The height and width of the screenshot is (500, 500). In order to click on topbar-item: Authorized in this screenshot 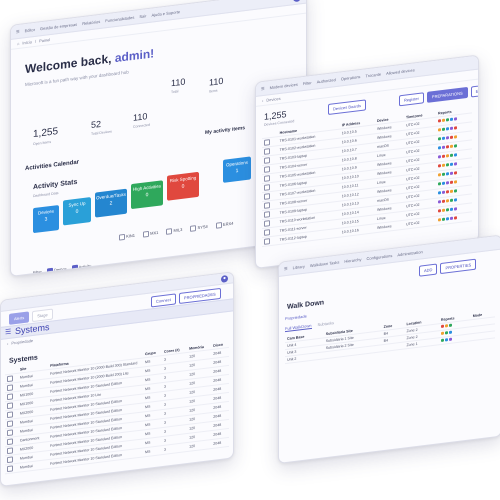, I will do `click(326, 80)`.